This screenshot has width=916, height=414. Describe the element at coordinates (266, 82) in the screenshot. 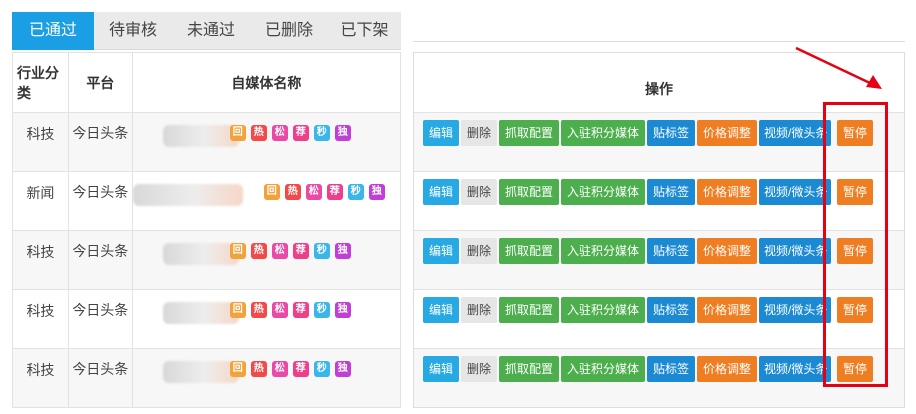

I see `header-media-name: 自媒体名称` at that location.